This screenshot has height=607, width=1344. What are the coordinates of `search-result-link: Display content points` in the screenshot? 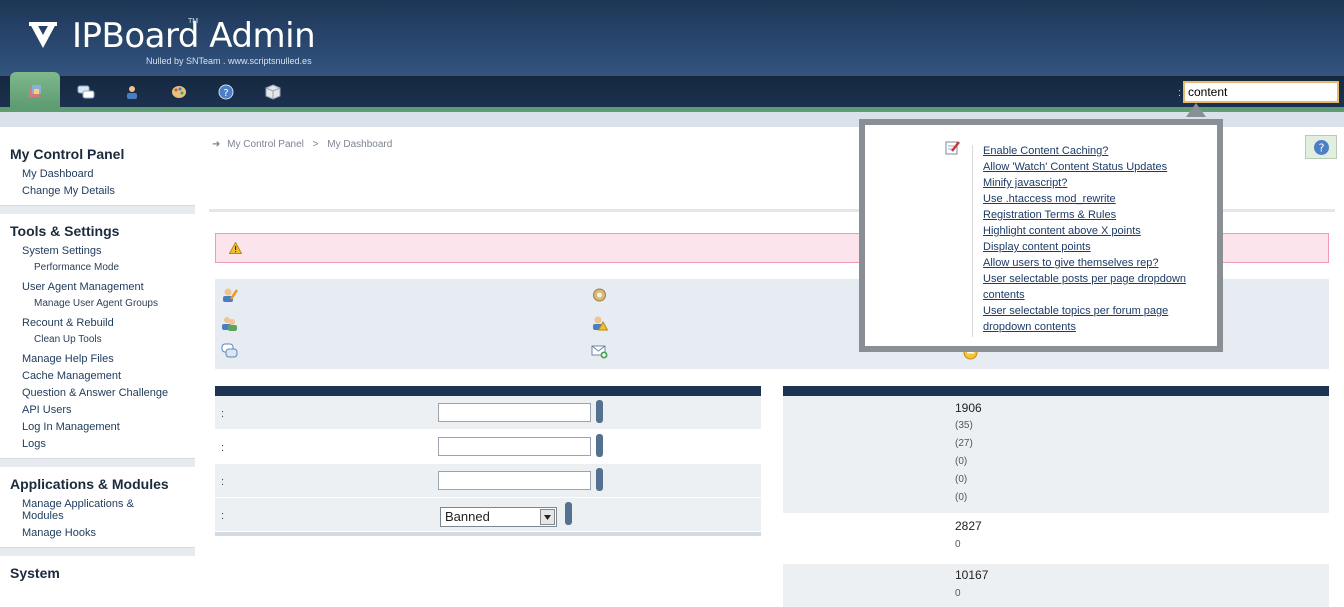 It's located at (1037, 247).